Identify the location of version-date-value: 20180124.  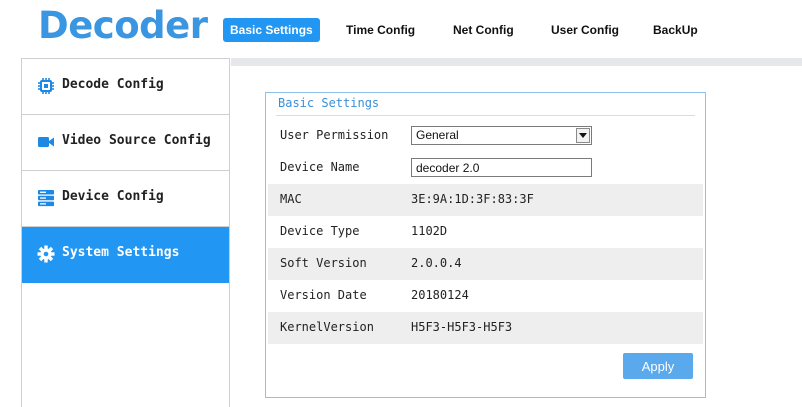
(440, 295).